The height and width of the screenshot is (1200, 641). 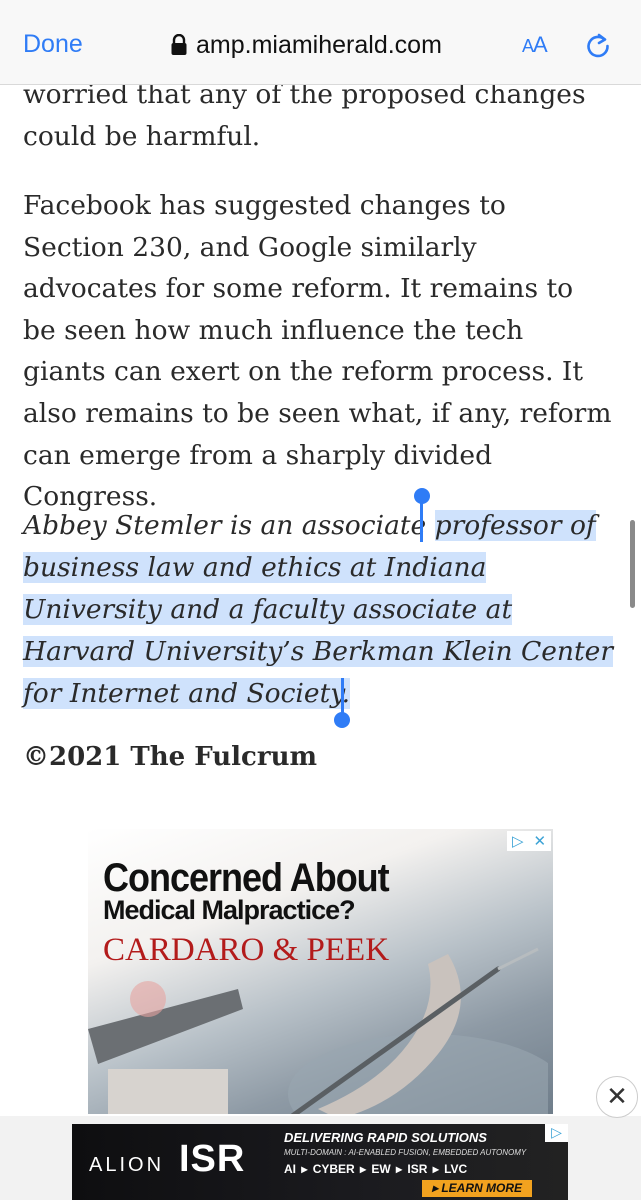 What do you see at coordinates (535, 45) in the screenshot?
I see `text-size-button: AA` at bounding box center [535, 45].